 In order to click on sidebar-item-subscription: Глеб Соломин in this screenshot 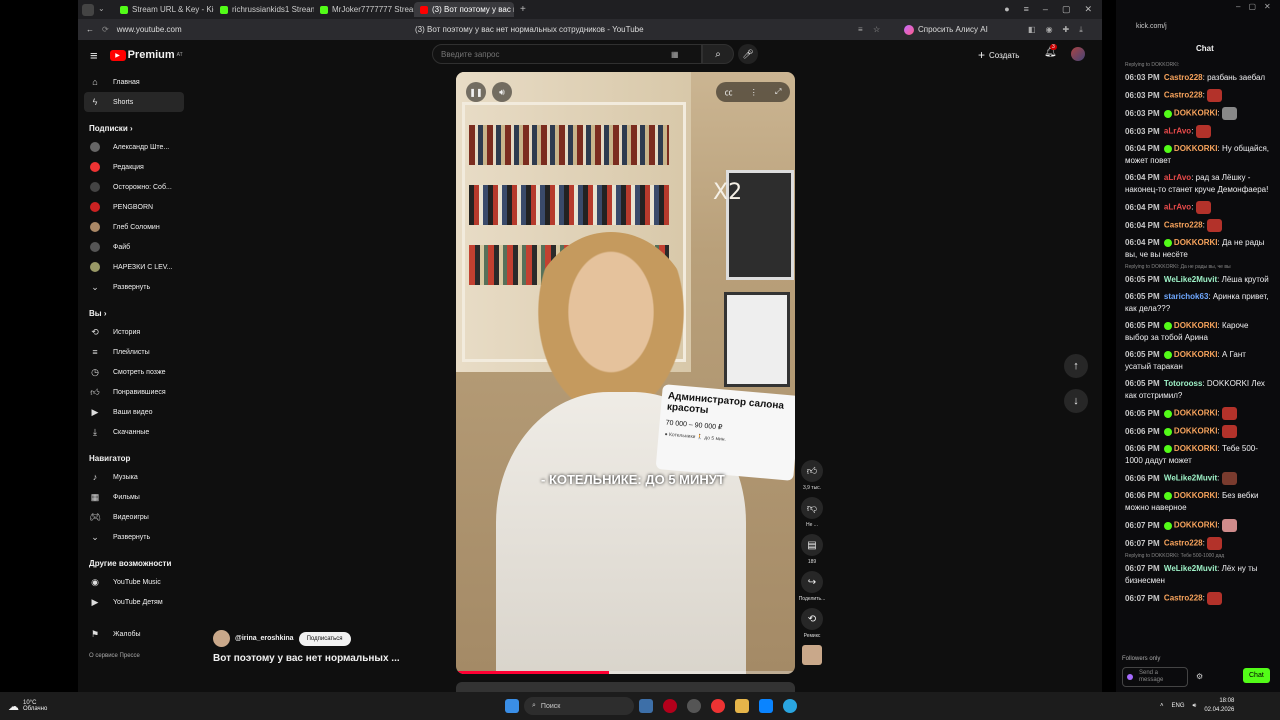, I will do `click(134, 227)`.